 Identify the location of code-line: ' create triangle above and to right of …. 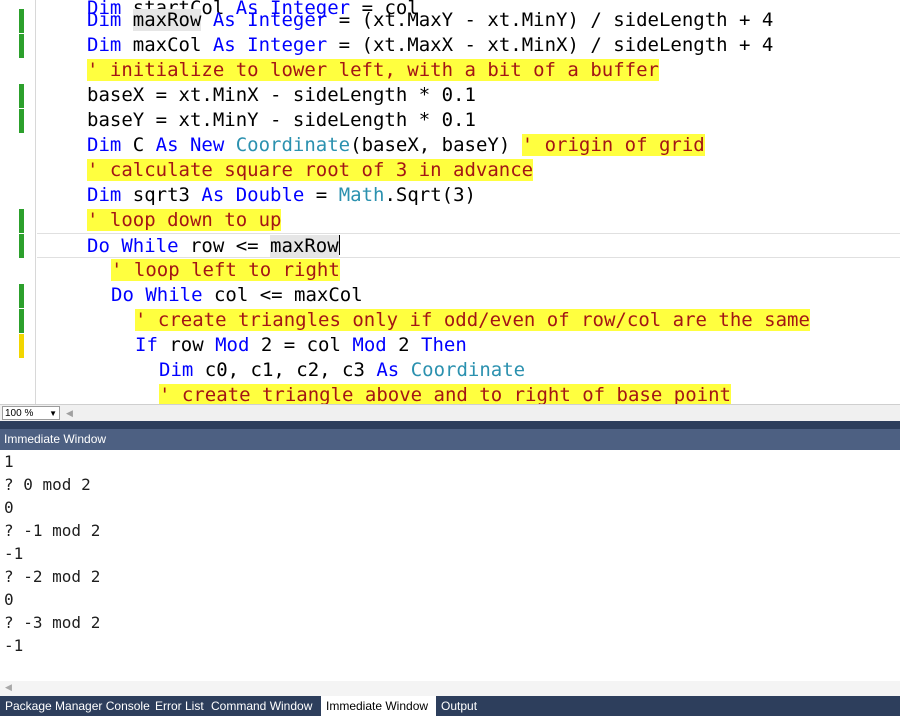
(450, 393).